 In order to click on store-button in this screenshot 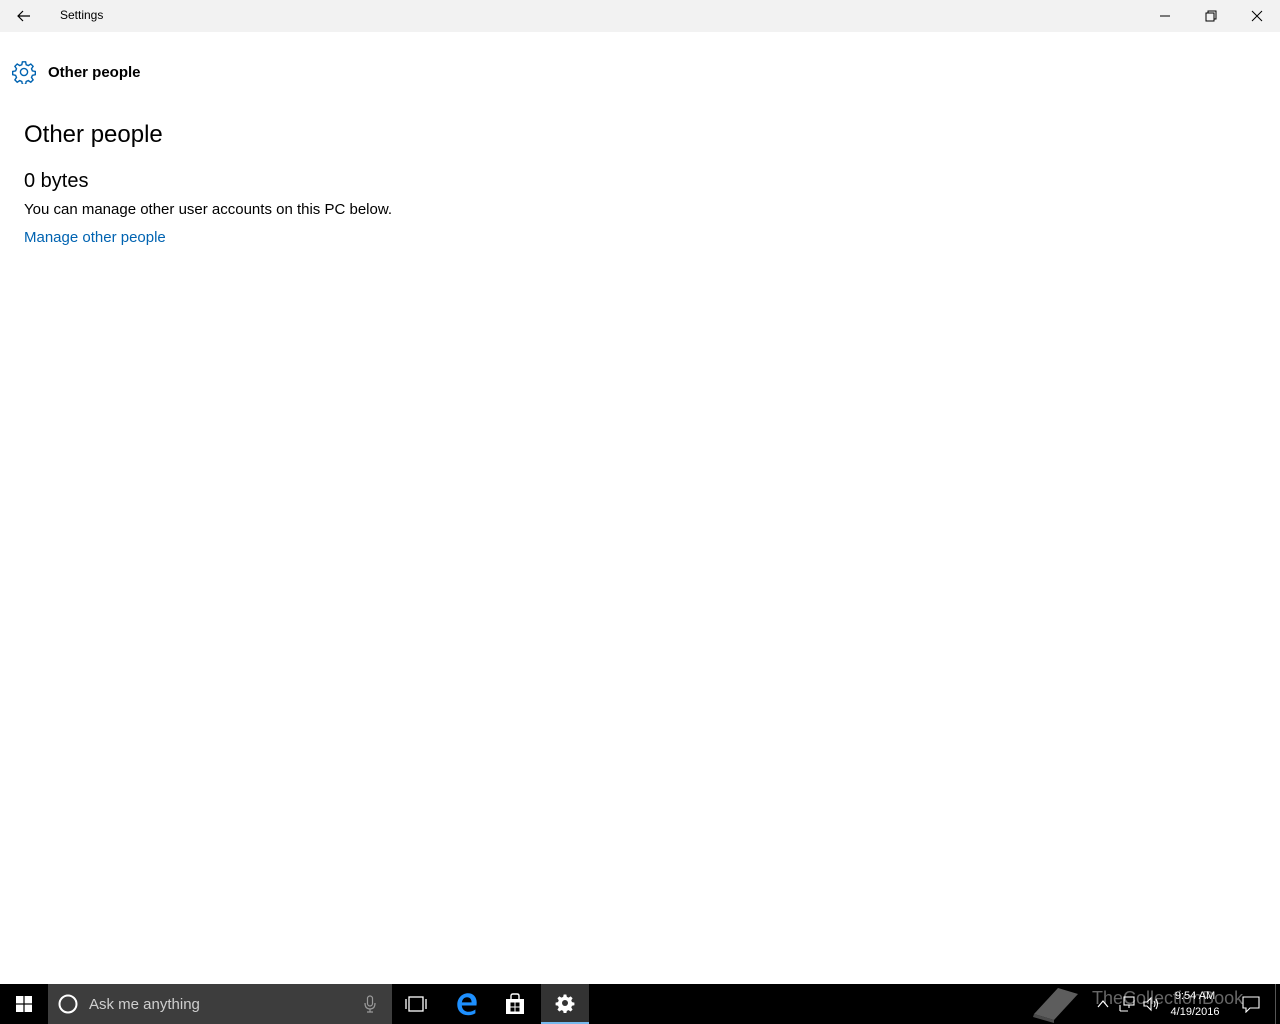, I will do `click(515, 1004)`.